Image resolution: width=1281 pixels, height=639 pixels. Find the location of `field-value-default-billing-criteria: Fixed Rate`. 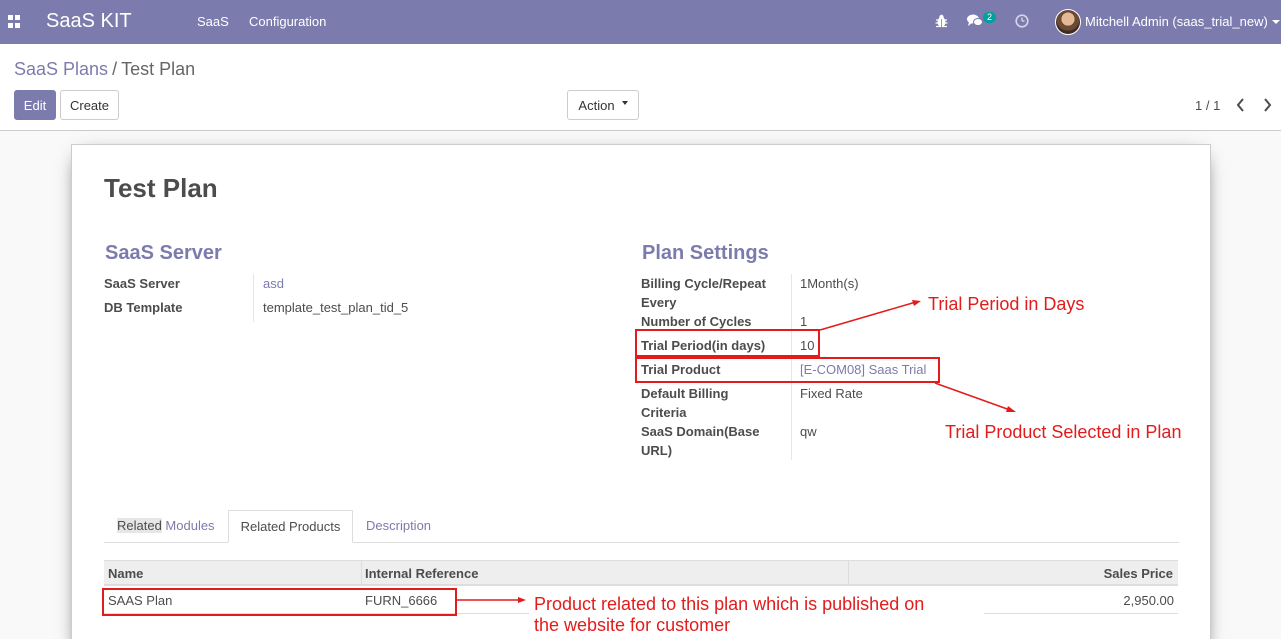

field-value-default-billing-criteria: Fixed Rate is located at coordinates (831, 393).